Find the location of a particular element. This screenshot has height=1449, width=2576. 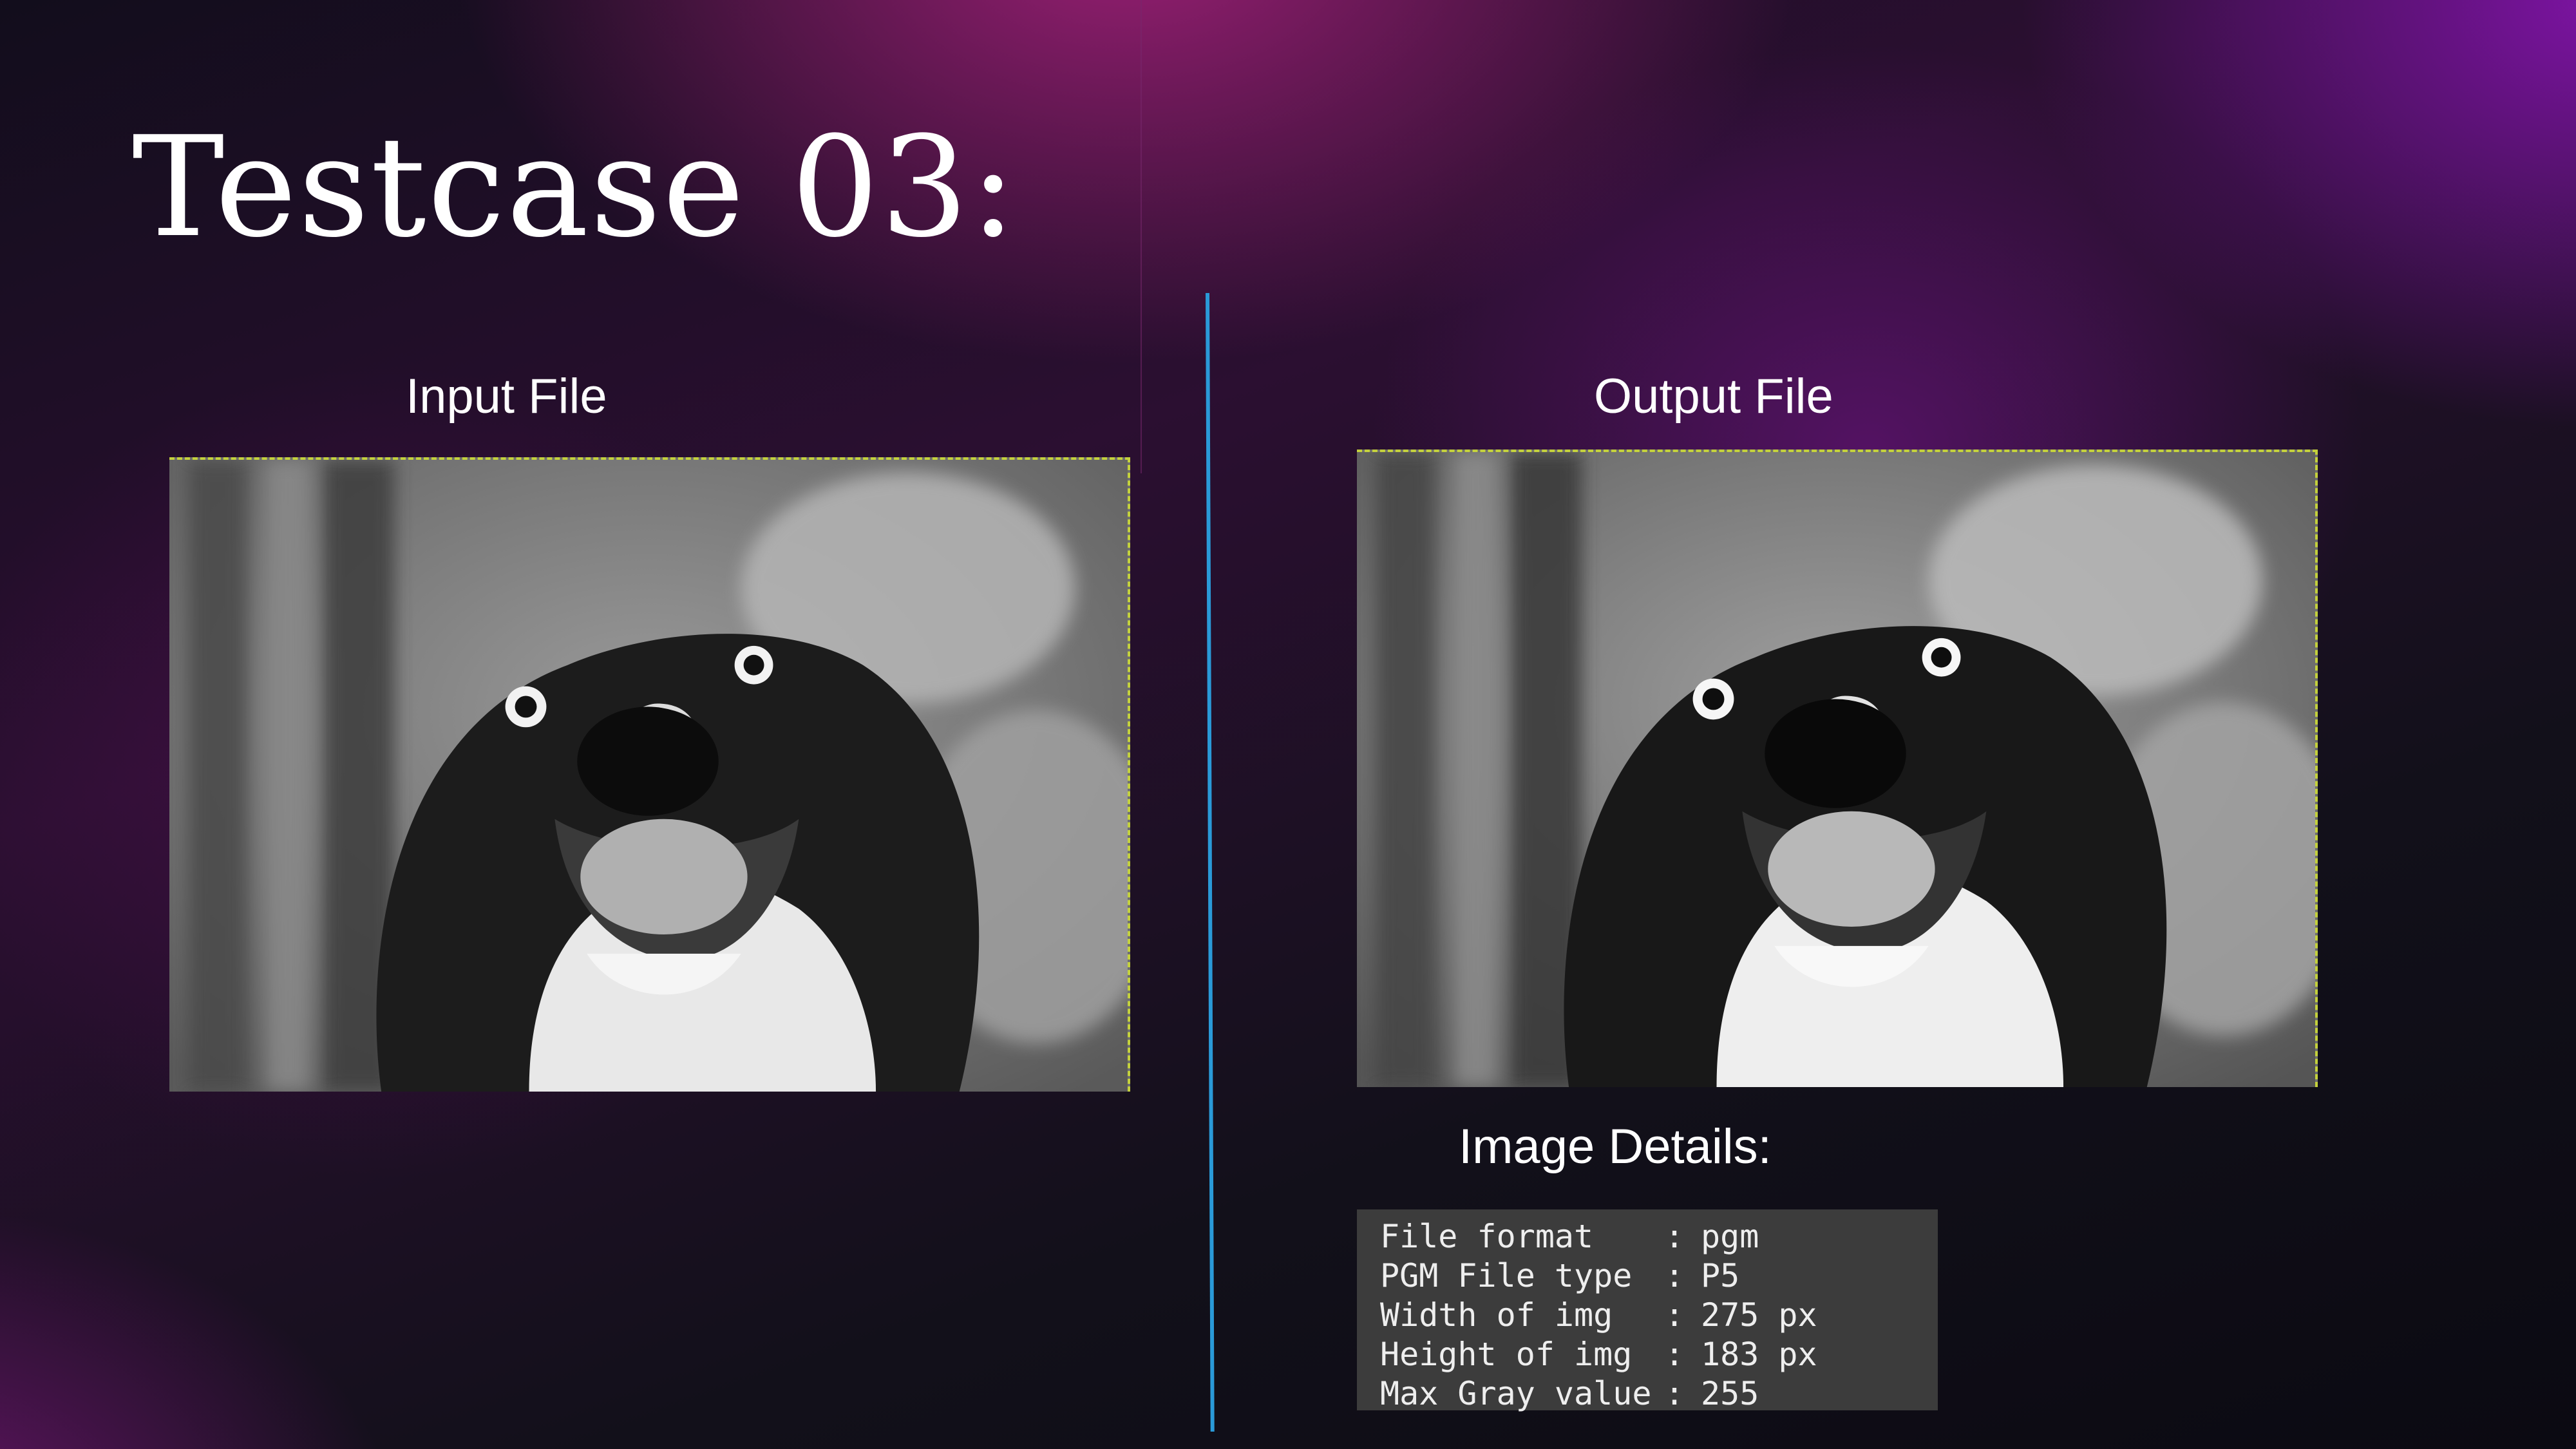

details-row-file-format: File format : pgm is located at coordinates (1659, 1236).